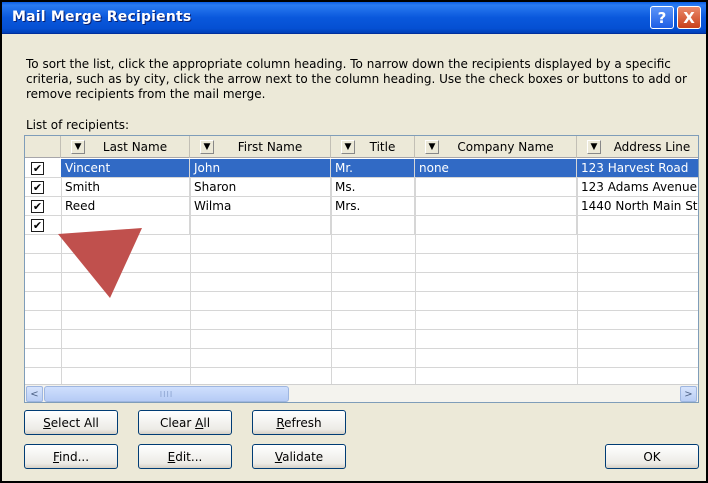 The image size is (708, 483). I want to click on column-header-last-name: ▼ Last Name, so click(125, 147).